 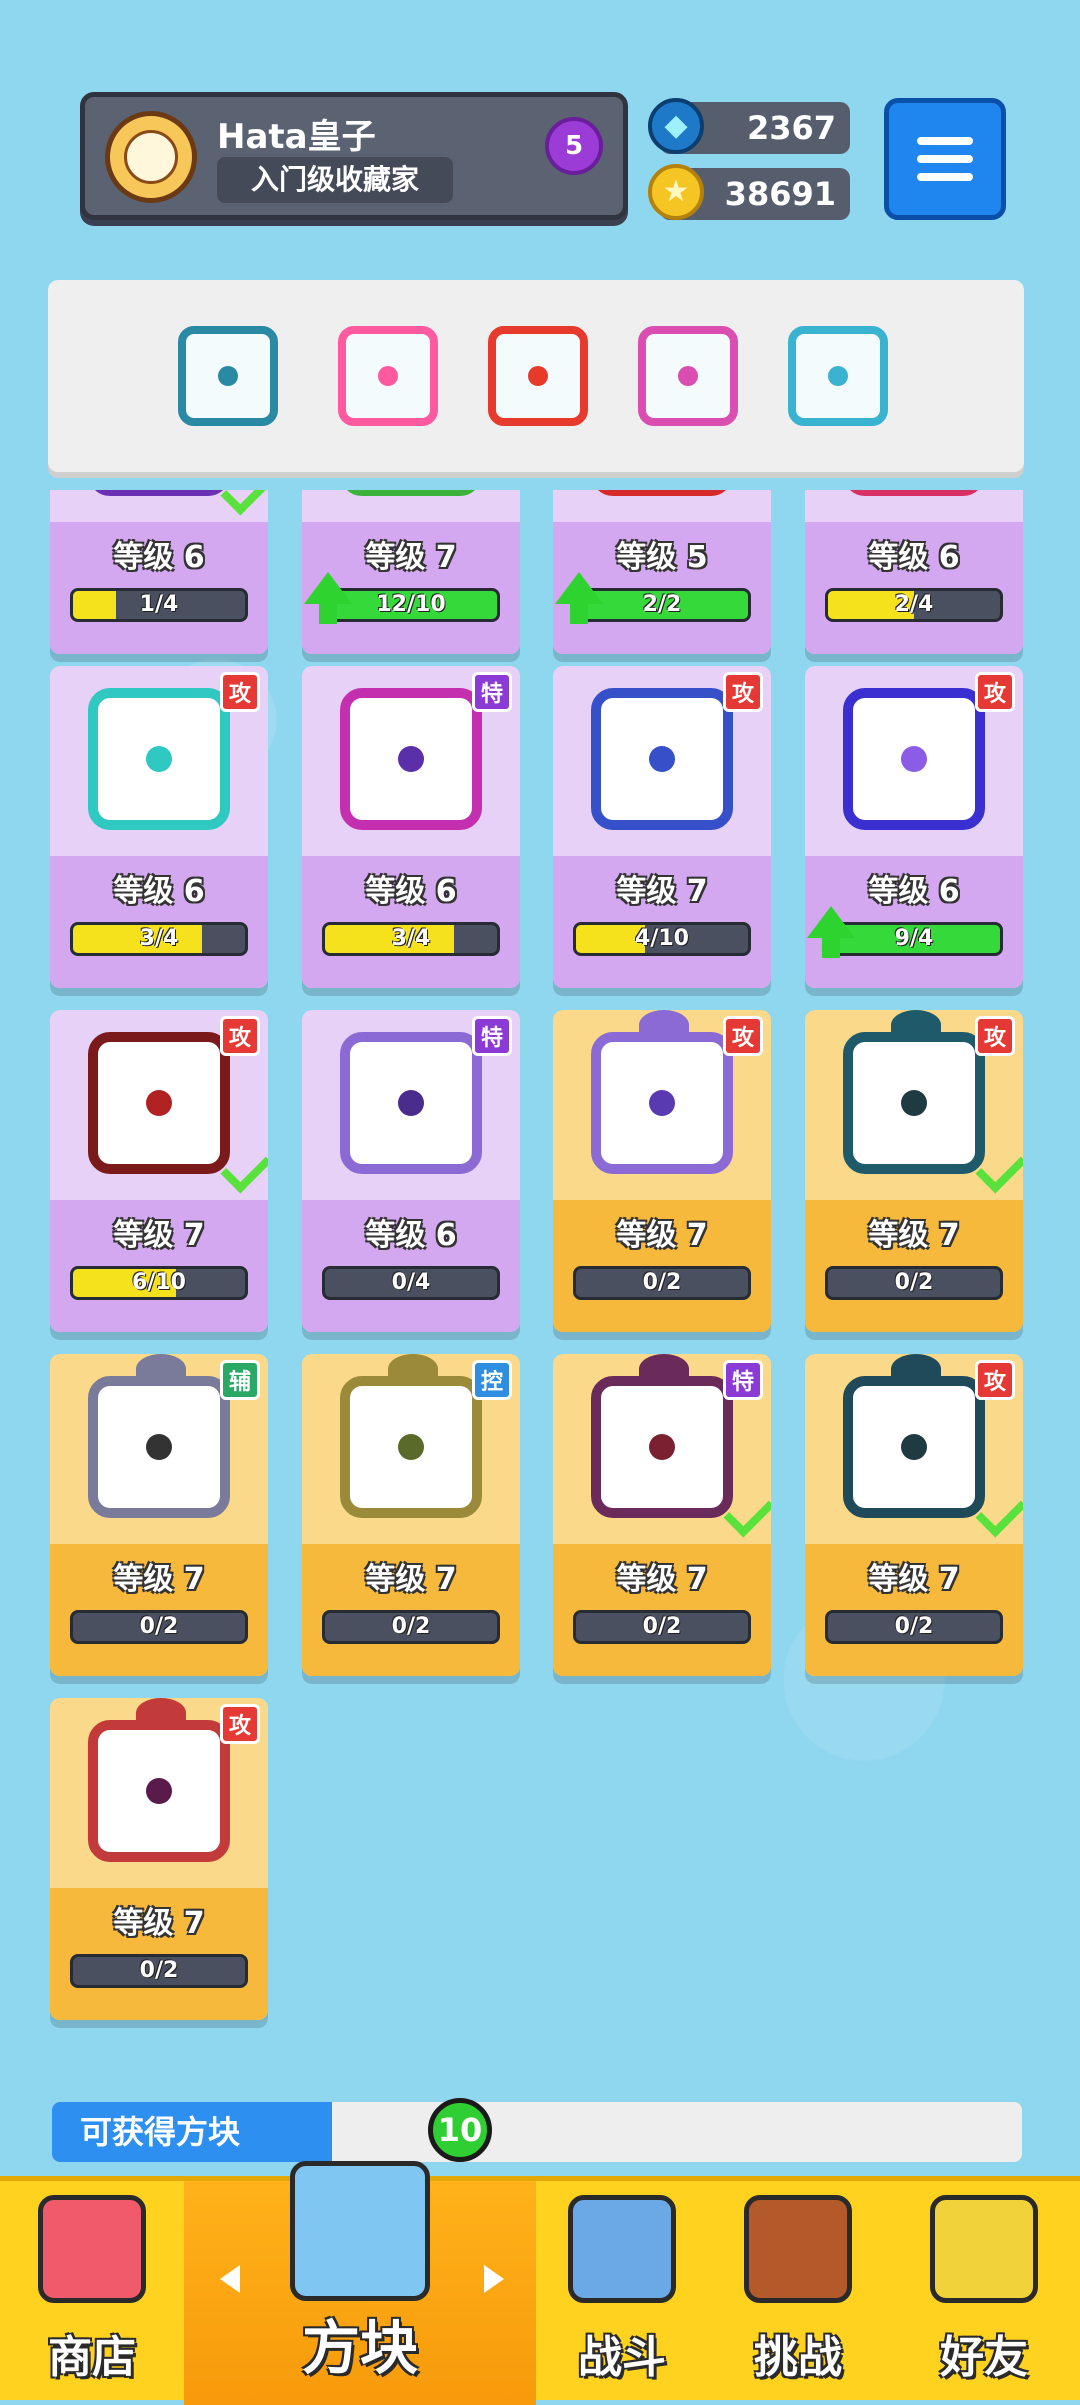 What do you see at coordinates (945, 141) in the screenshot?
I see `hamburger-menu-icon` at bounding box center [945, 141].